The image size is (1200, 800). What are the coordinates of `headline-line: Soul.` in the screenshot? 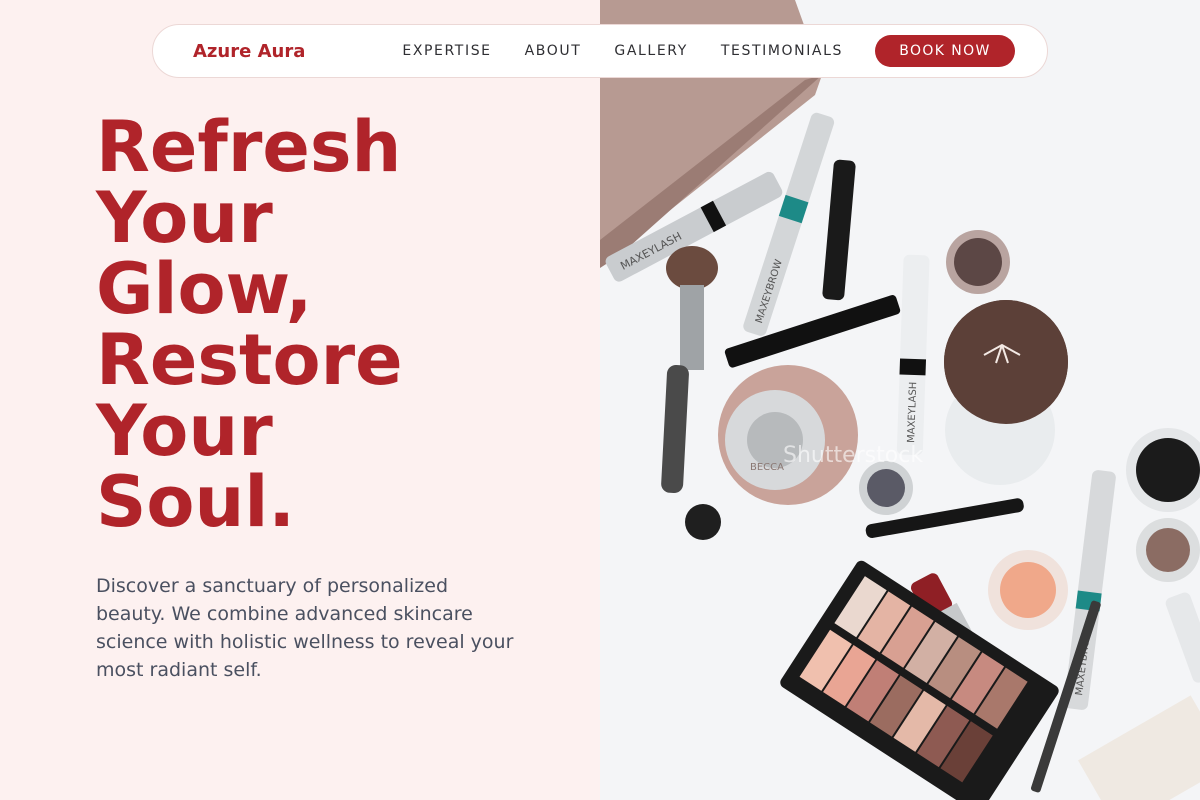 It's located at (195, 502).